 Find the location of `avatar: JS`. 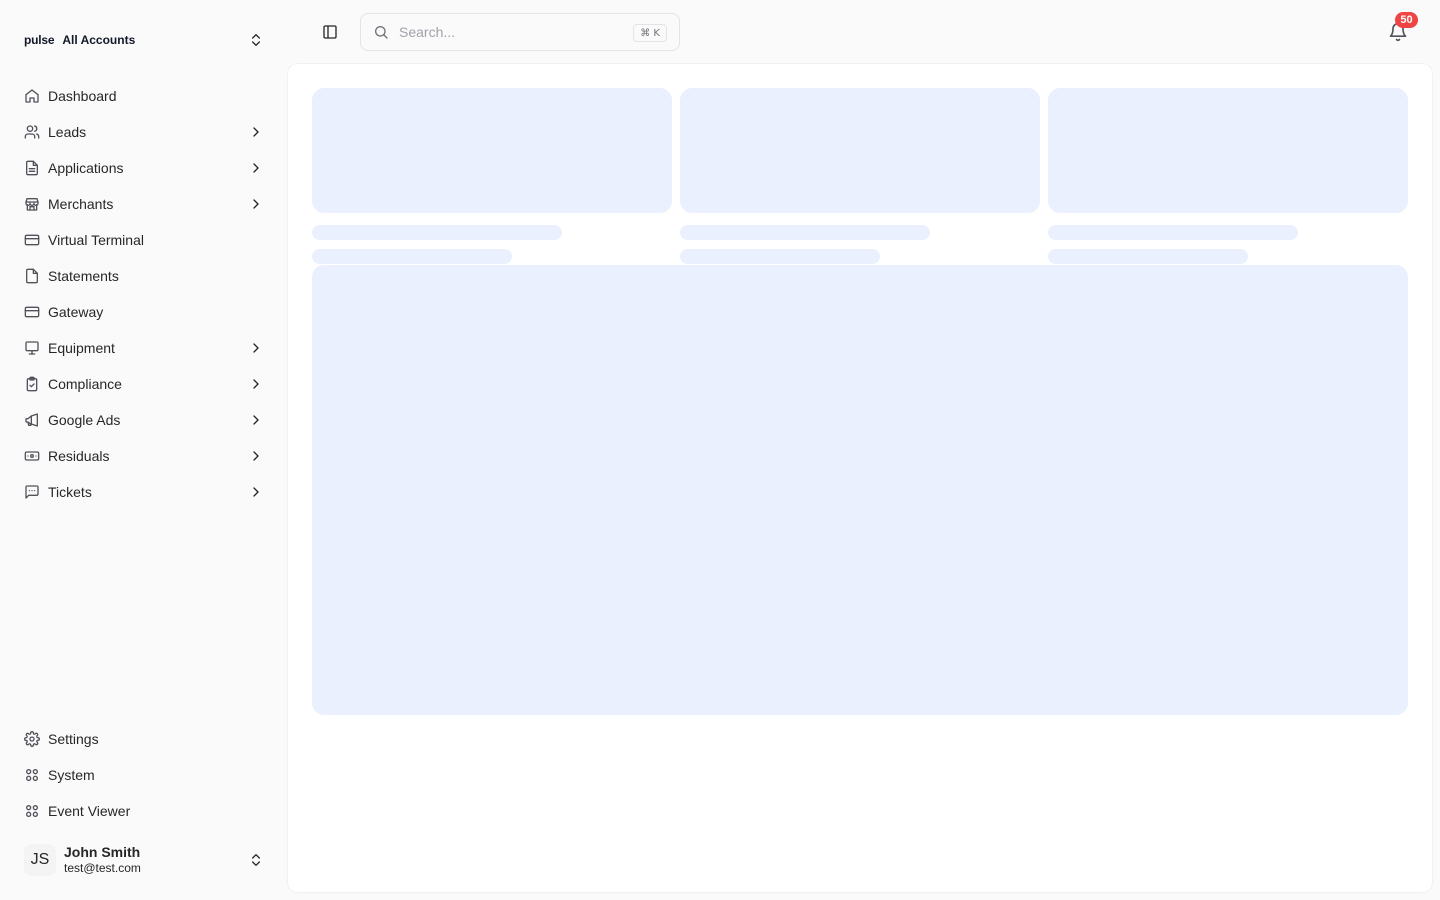

avatar: JS is located at coordinates (40, 860).